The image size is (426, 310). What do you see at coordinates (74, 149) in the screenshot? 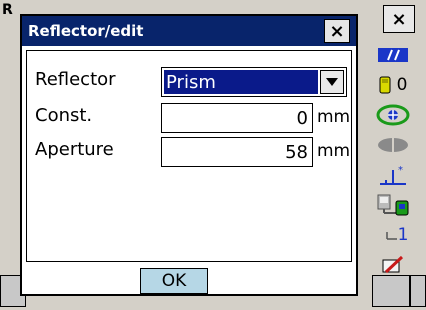
I see `aperture-label: Aperture` at bounding box center [74, 149].